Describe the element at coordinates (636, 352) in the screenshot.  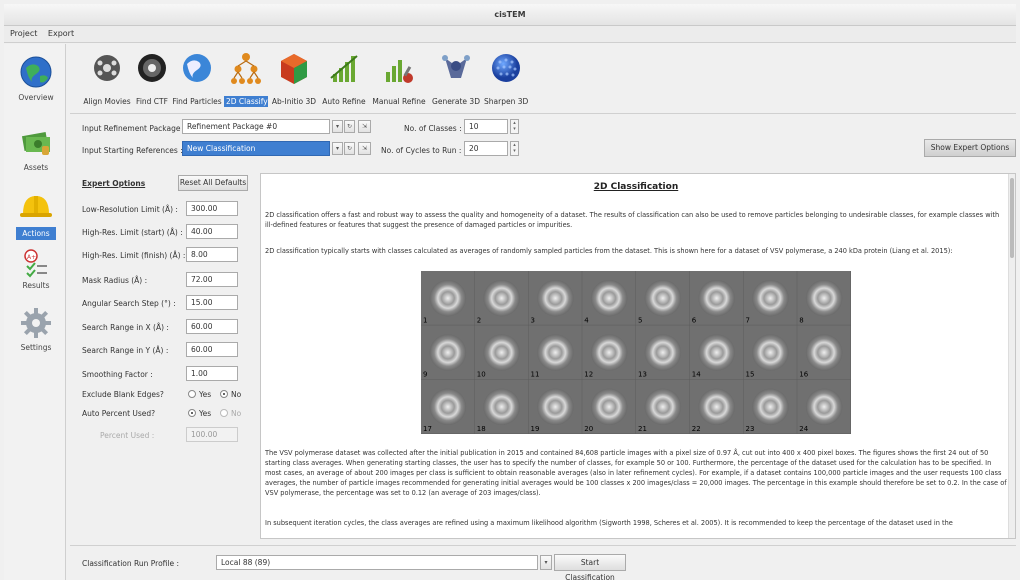
I see `class-averages-grid: 1 2 3 4 5 6 7 89 10 11 12 13 14 15 1617 18 19 20 21 22 23 24` at that location.